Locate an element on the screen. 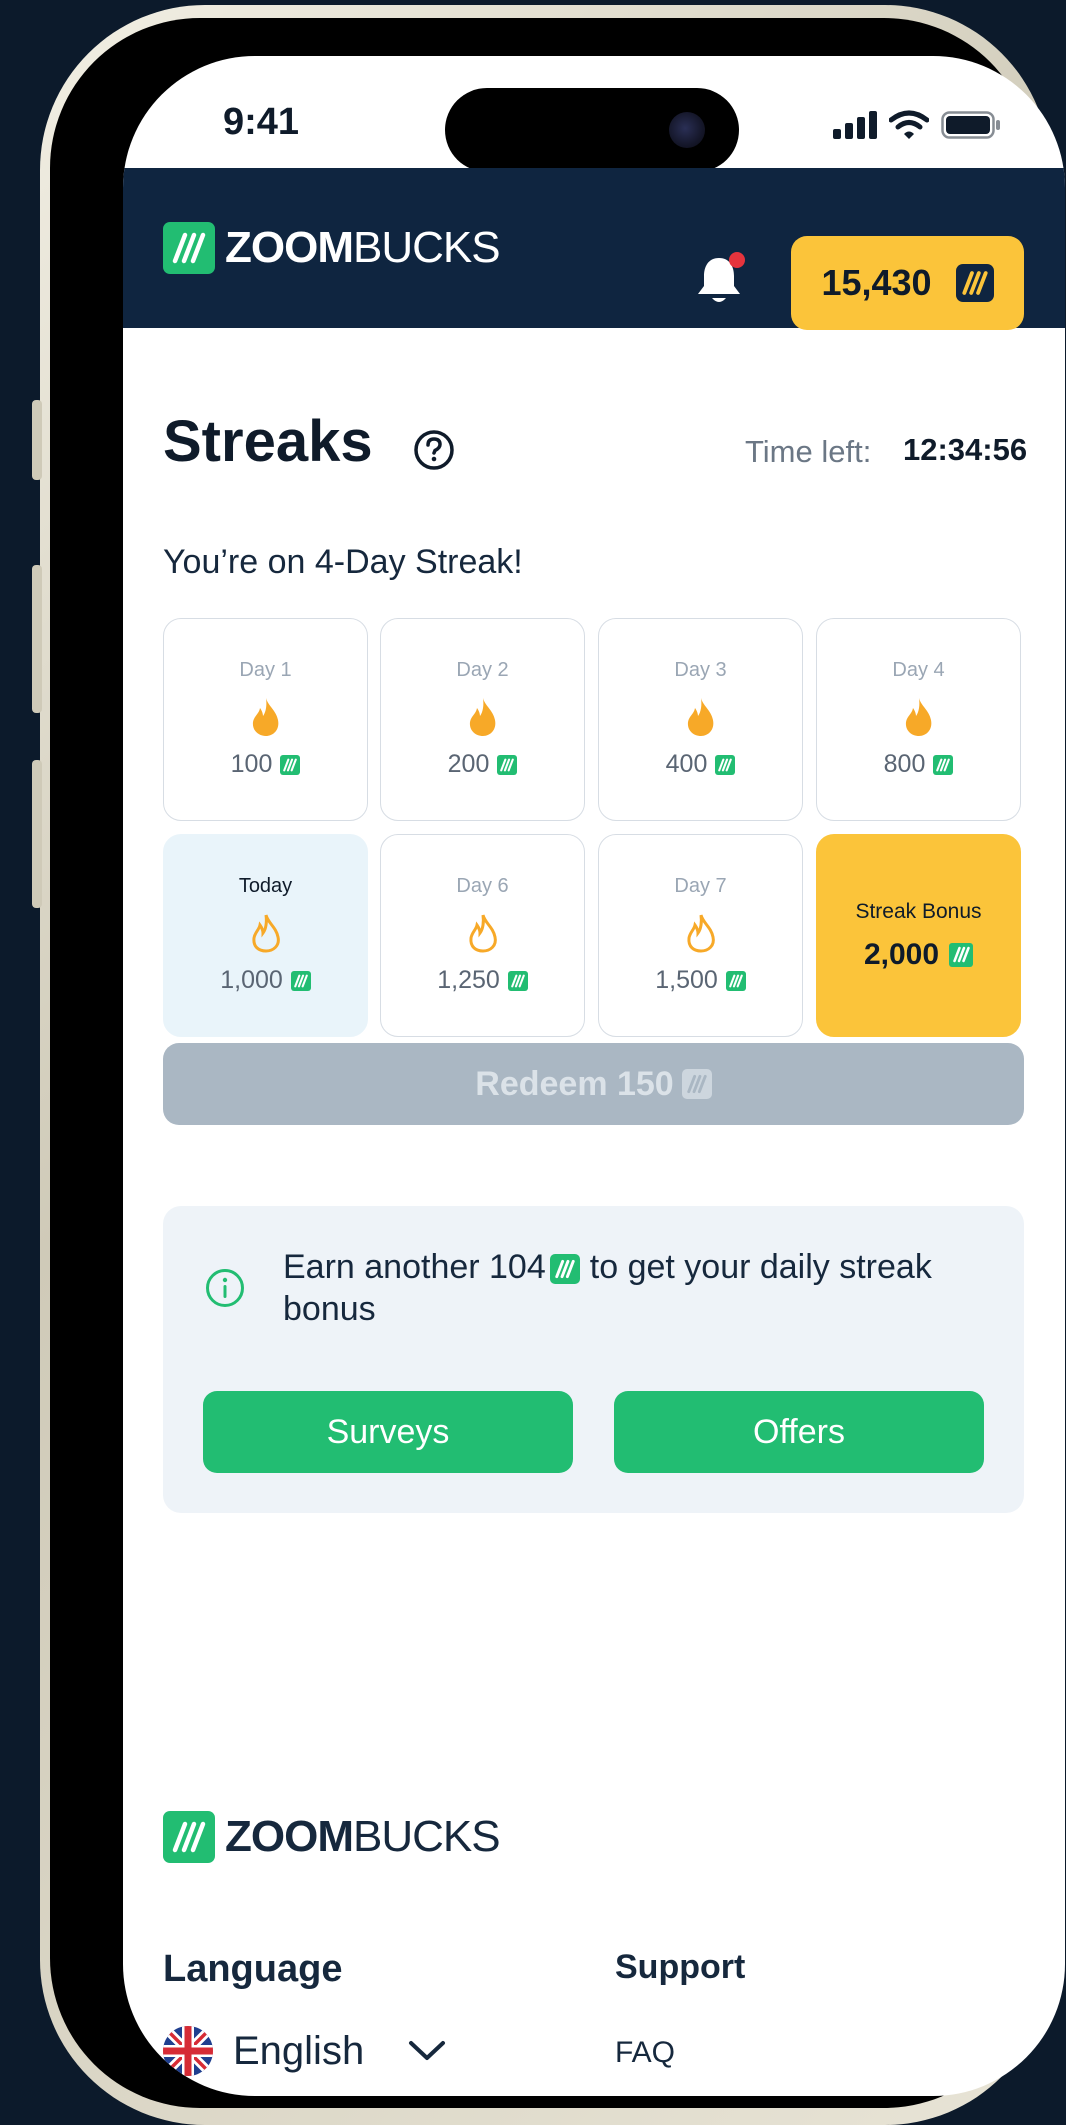 The height and width of the screenshot is (2125, 1066). dynamic-island is located at coordinates (592, 130).